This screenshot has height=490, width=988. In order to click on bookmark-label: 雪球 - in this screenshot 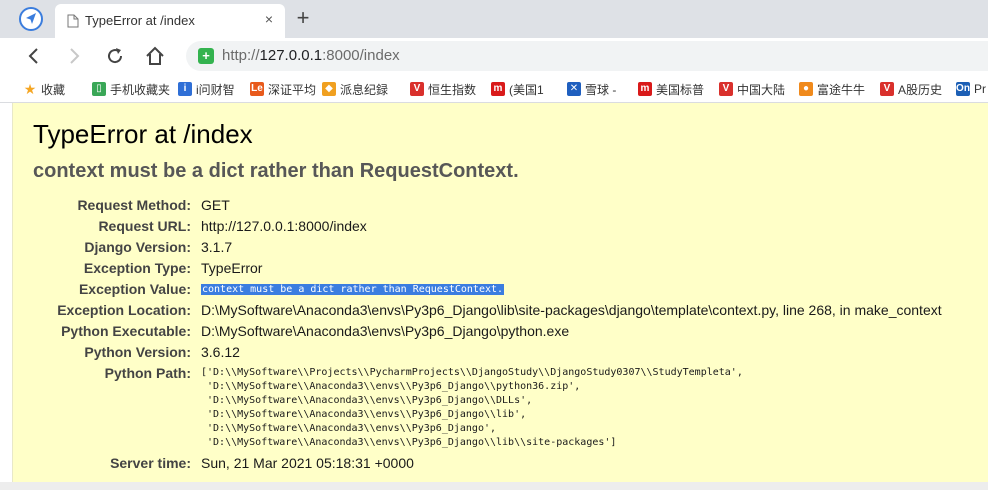, I will do `click(601, 89)`.